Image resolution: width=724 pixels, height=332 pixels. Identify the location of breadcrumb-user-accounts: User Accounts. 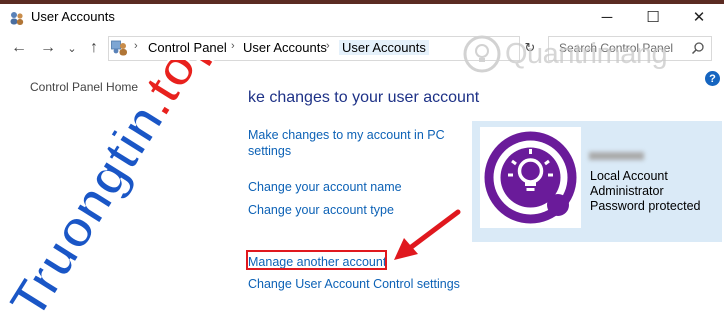
(285, 47).